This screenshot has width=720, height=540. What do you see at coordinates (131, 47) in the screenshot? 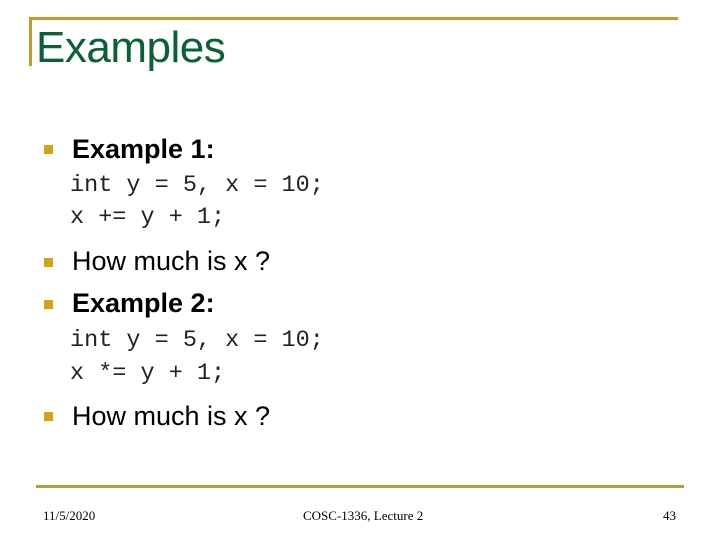
I see `slide-title: Examples` at bounding box center [131, 47].